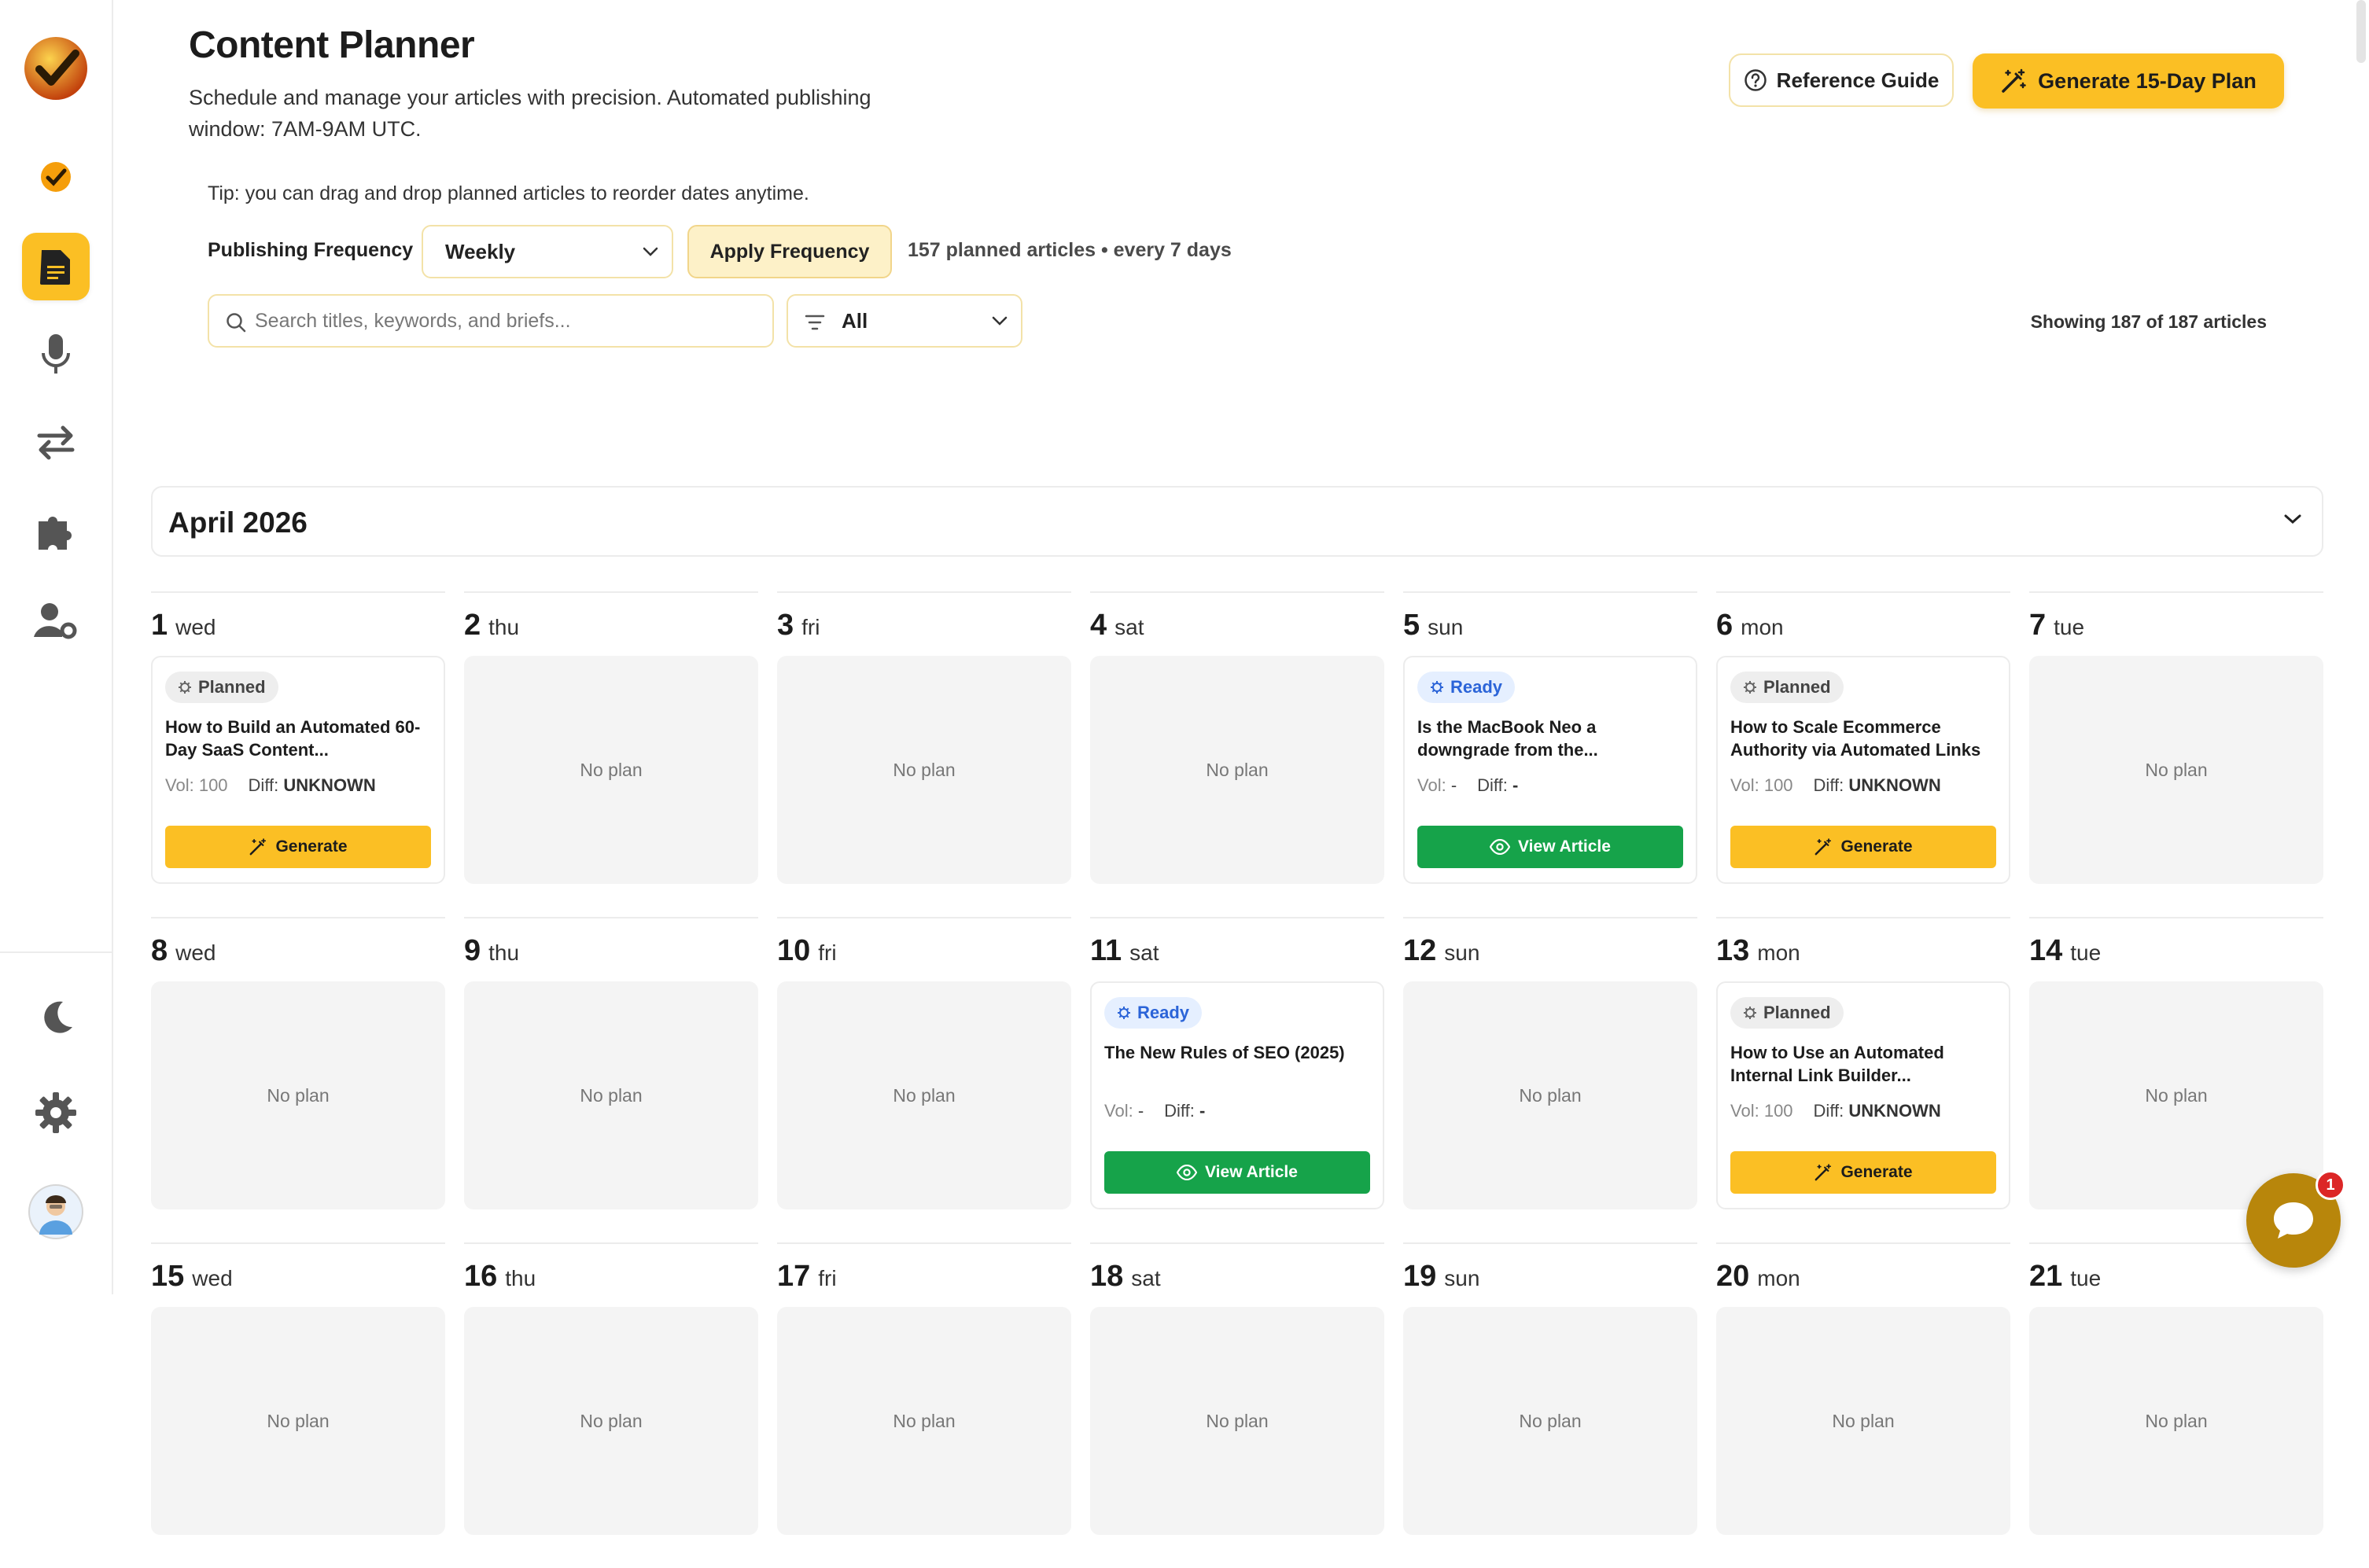 This screenshot has width=2369, height=1568. I want to click on theme-toggle-button, so click(56, 1017).